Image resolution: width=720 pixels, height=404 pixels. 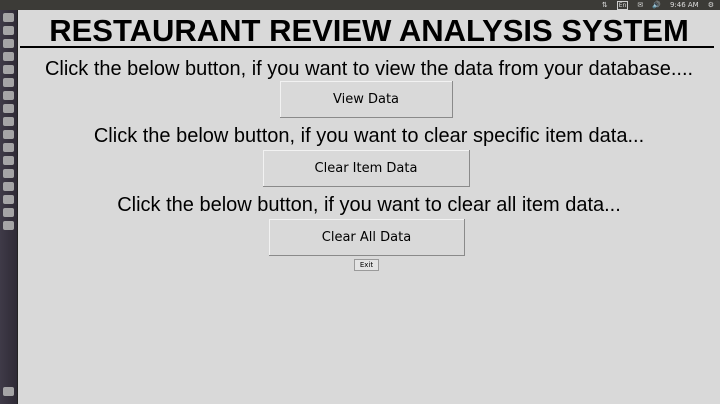 I want to click on system-tray: ⇅ En ✉ 🔊 9:46 AM ⚙, so click(x=658, y=5).